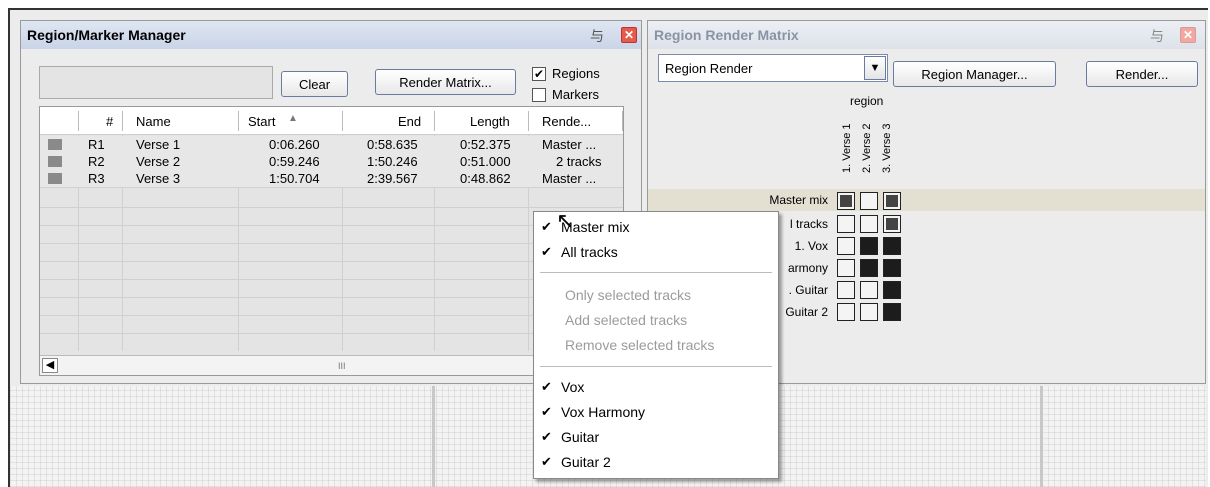 The height and width of the screenshot is (487, 1210). I want to click on clear-button: Clear, so click(314, 84).